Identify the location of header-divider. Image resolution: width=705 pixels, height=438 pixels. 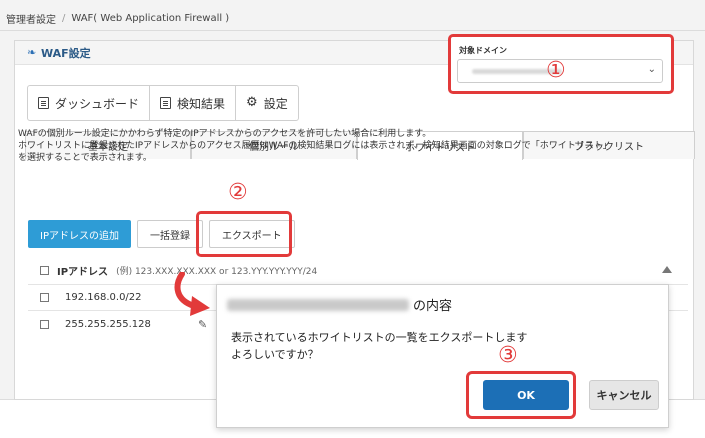
(352, 30).